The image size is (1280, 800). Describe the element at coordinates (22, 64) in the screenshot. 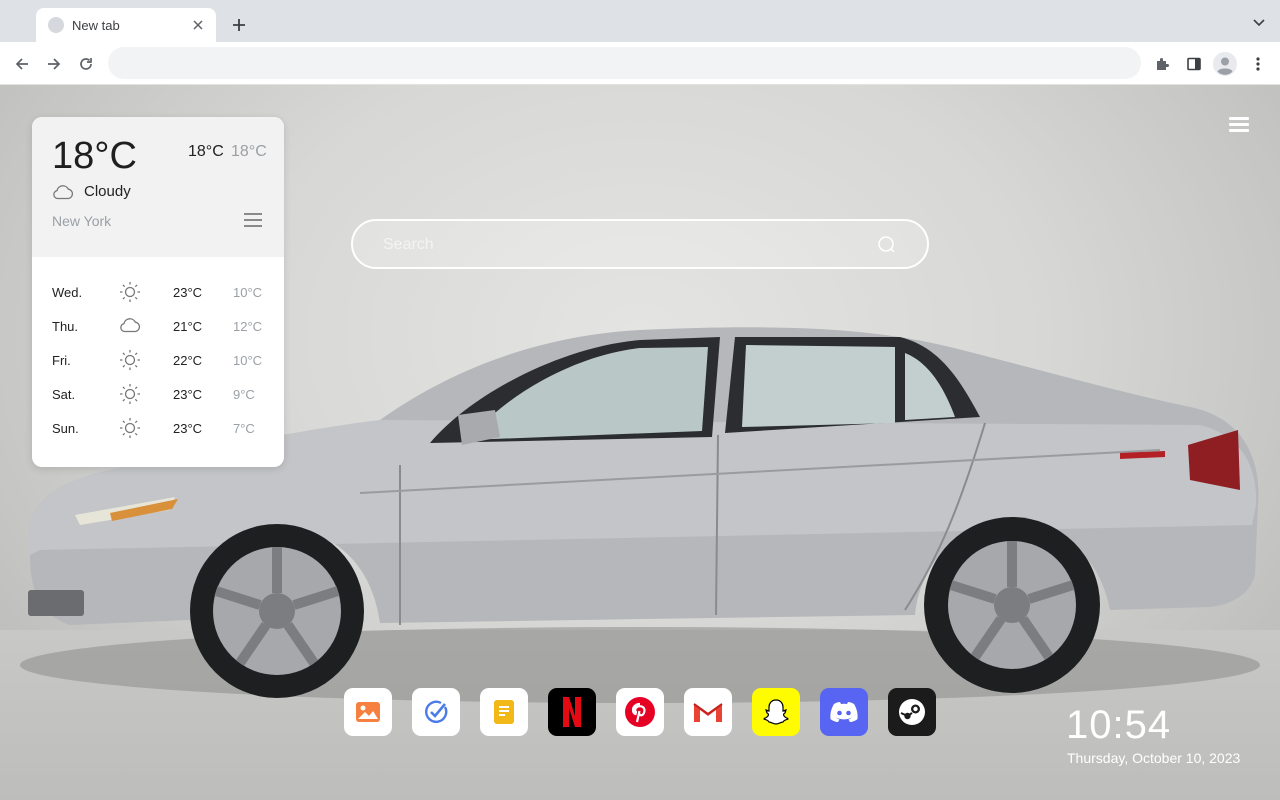

I see `back-button` at that location.